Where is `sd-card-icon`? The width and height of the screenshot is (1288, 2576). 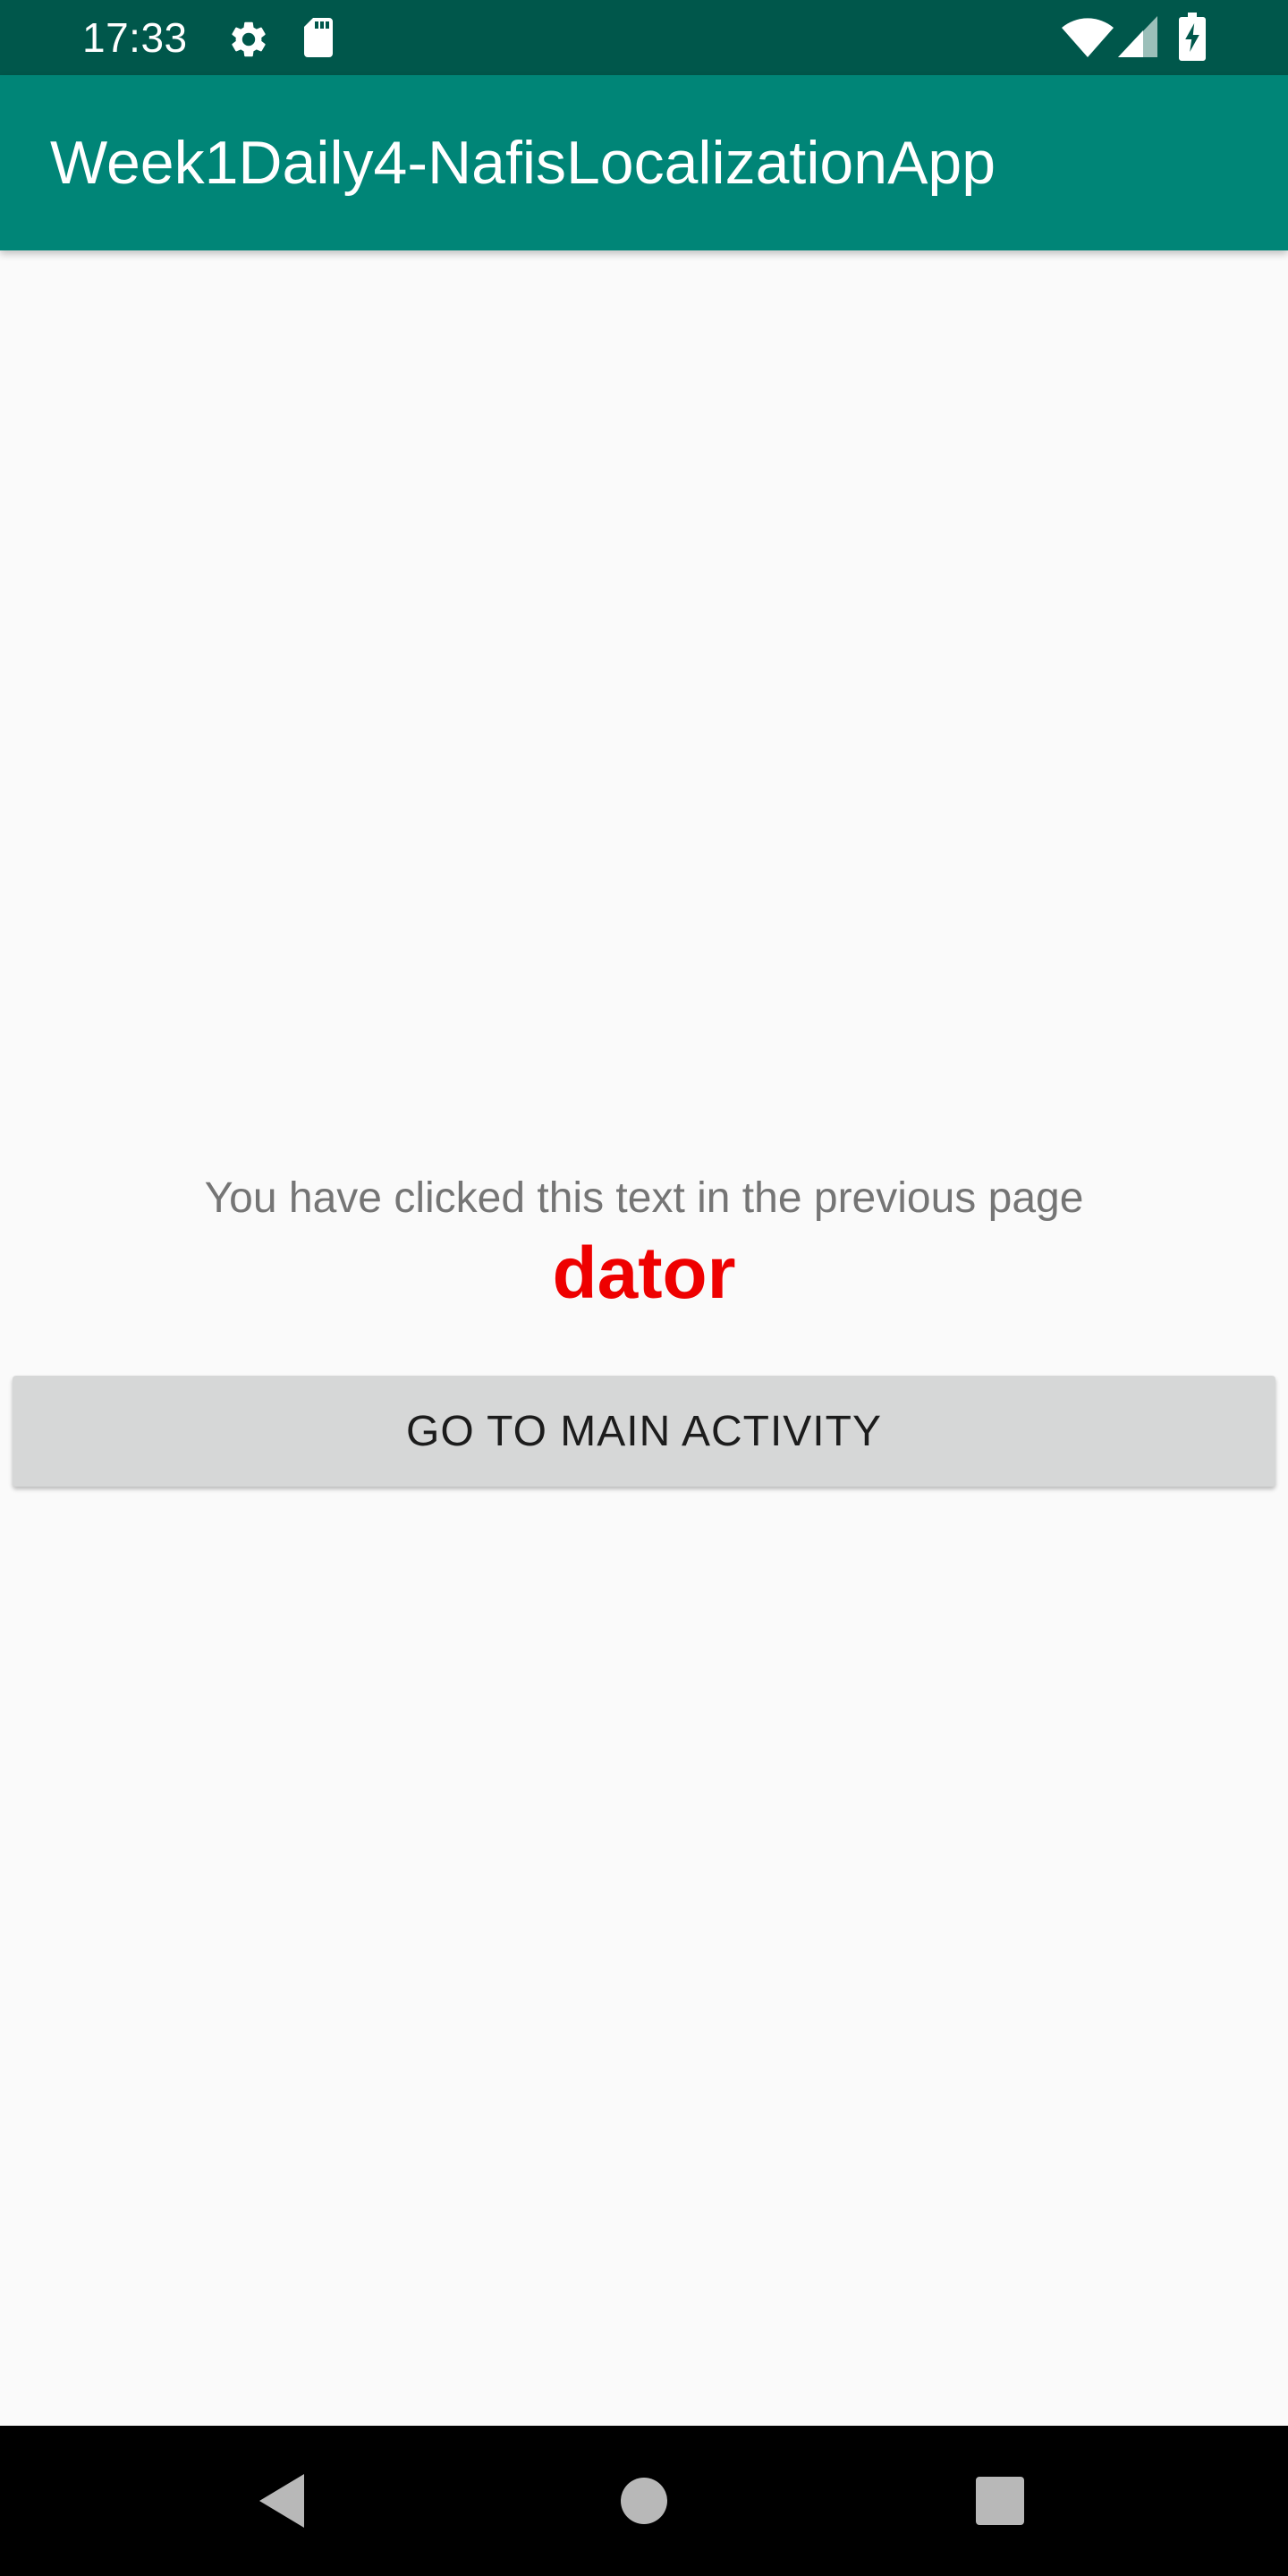
sd-card-icon is located at coordinates (318, 37).